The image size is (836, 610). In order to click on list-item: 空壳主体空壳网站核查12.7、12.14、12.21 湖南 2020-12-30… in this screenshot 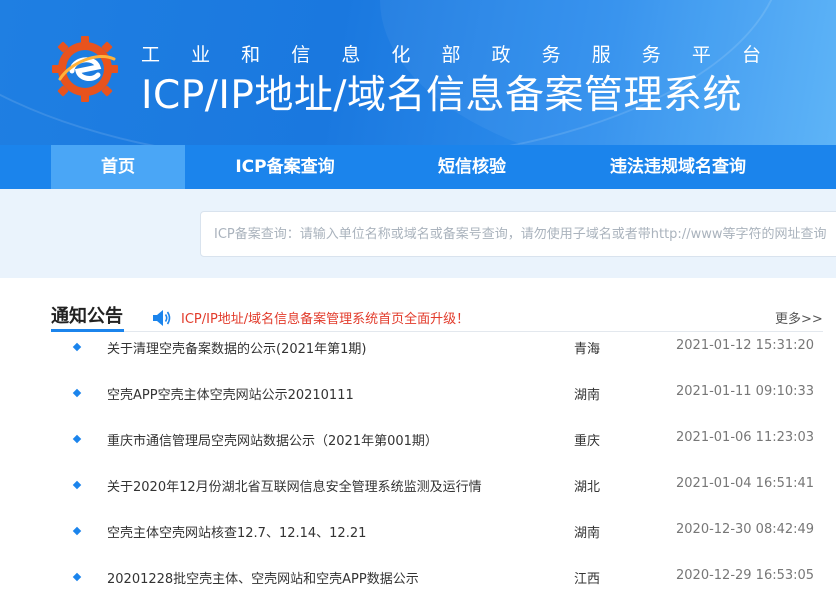, I will do `click(418, 541)`.